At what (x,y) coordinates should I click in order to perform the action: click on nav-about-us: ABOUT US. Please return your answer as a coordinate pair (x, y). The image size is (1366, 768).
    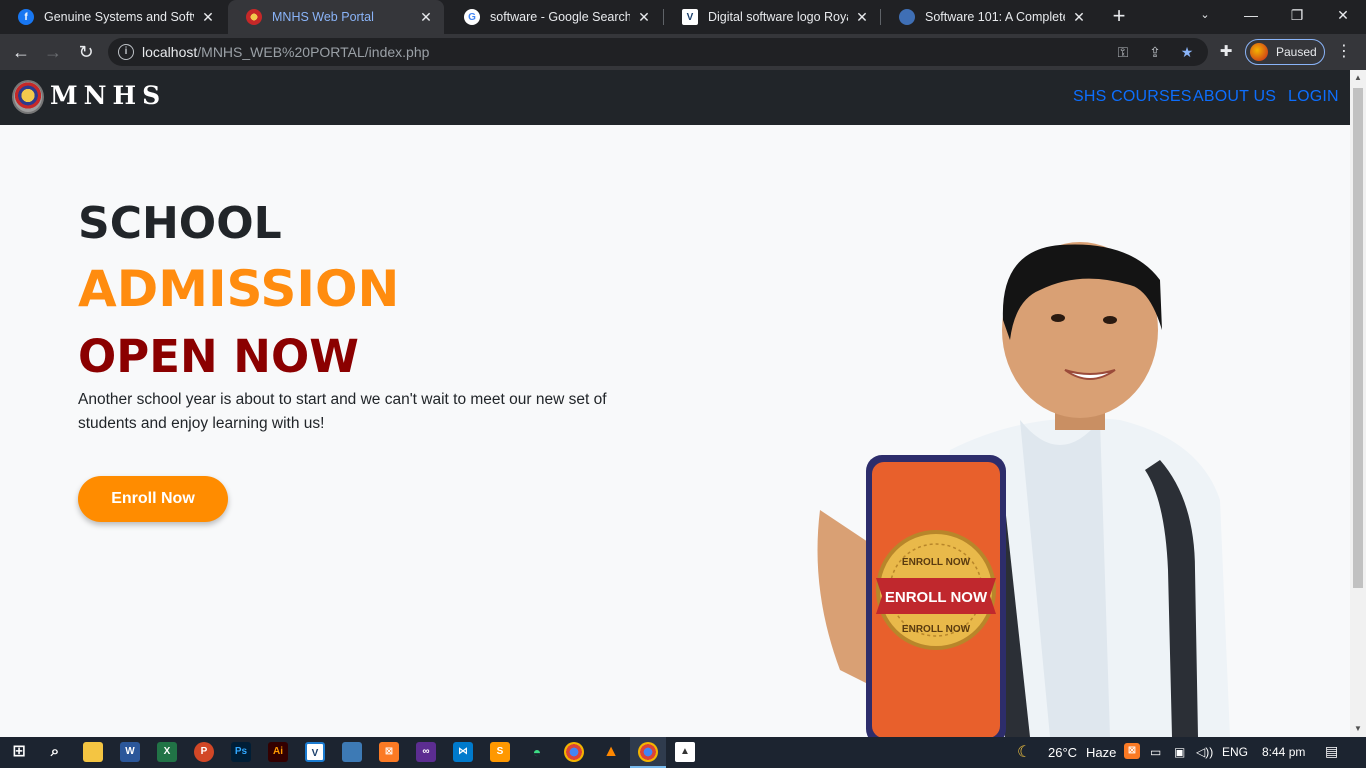
    Looking at the image, I should click on (1234, 97).